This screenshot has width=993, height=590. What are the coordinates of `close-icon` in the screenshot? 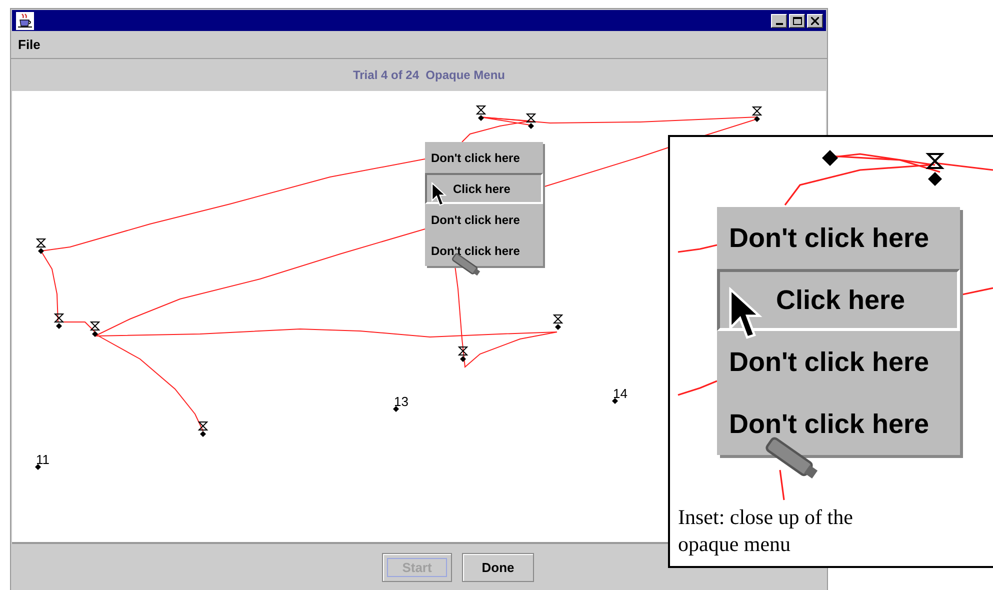 It's located at (815, 20).